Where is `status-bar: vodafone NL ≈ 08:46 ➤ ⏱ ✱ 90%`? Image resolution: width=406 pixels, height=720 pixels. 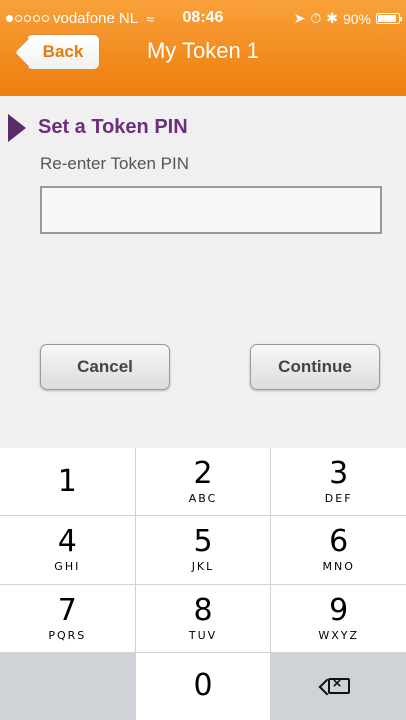 status-bar: vodafone NL ≈ 08:46 ➤ ⏱ ✱ 90% is located at coordinates (203, 18).